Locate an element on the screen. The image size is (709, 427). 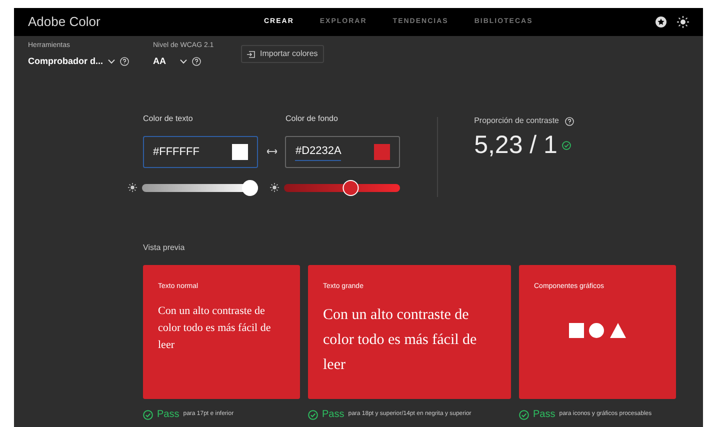
shapes-icon is located at coordinates (597, 330).